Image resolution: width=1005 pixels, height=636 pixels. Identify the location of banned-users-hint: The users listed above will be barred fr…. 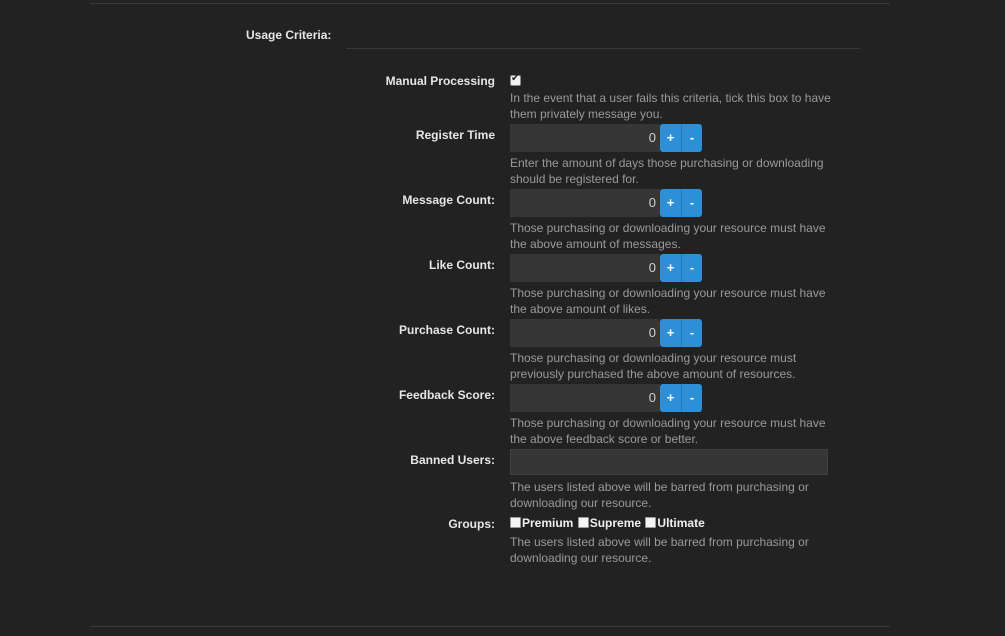
(659, 495).